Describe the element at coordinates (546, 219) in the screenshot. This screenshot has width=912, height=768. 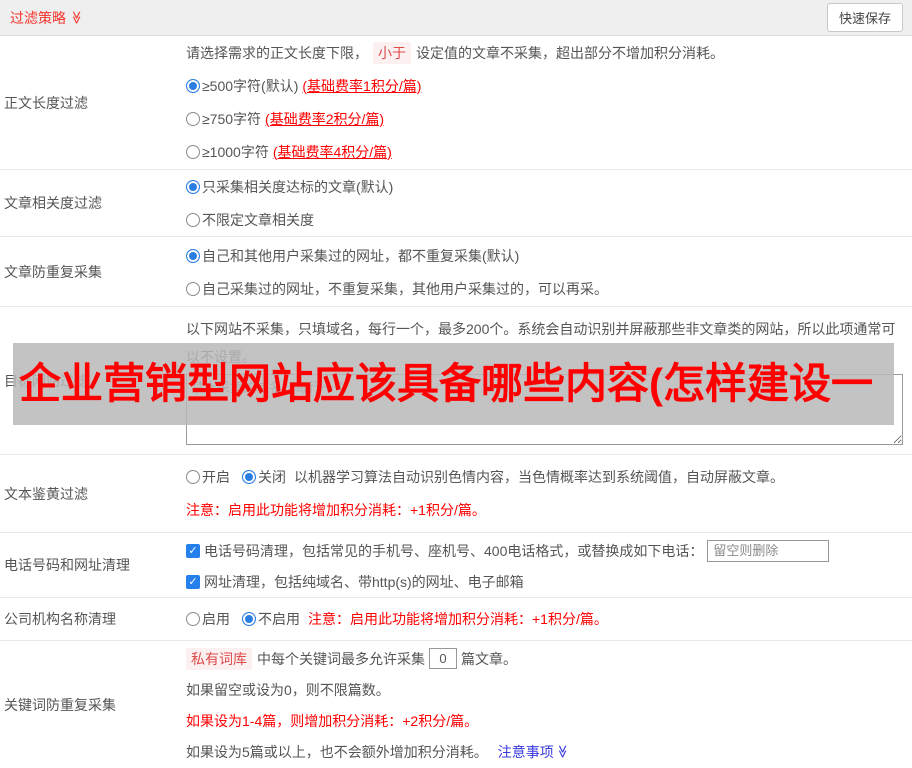
I see `radio-option-no-limit: 不限定文章相关度` at that location.